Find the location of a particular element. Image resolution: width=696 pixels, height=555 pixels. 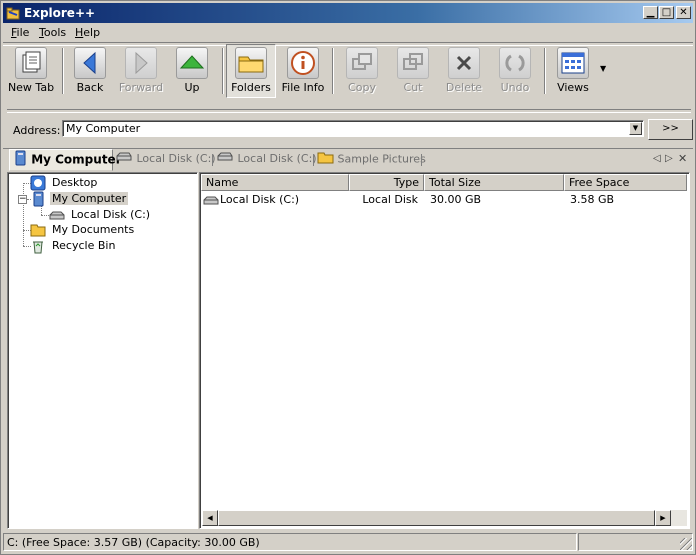

file-info-label: File Info is located at coordinates (303, 87).